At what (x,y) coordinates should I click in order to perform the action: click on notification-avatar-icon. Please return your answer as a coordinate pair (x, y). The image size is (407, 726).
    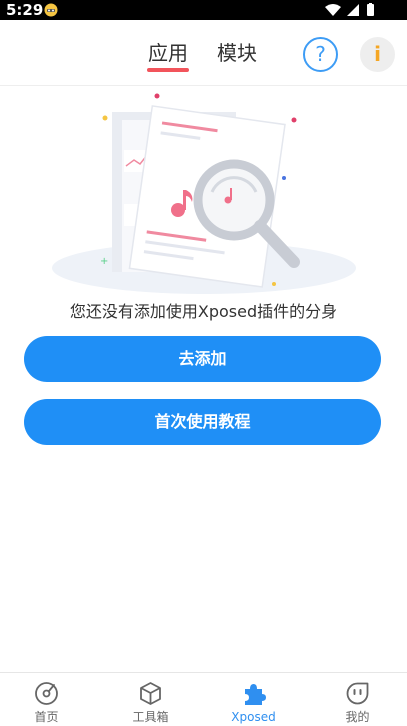
    Looking at the image, I should click on (51, 10).